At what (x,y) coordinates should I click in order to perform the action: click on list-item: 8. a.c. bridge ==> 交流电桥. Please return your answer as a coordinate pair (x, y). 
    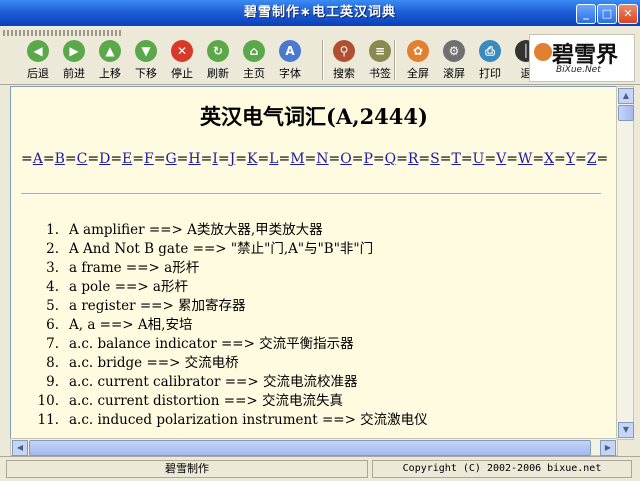
    Looking at the image, I should click on (319, 363).